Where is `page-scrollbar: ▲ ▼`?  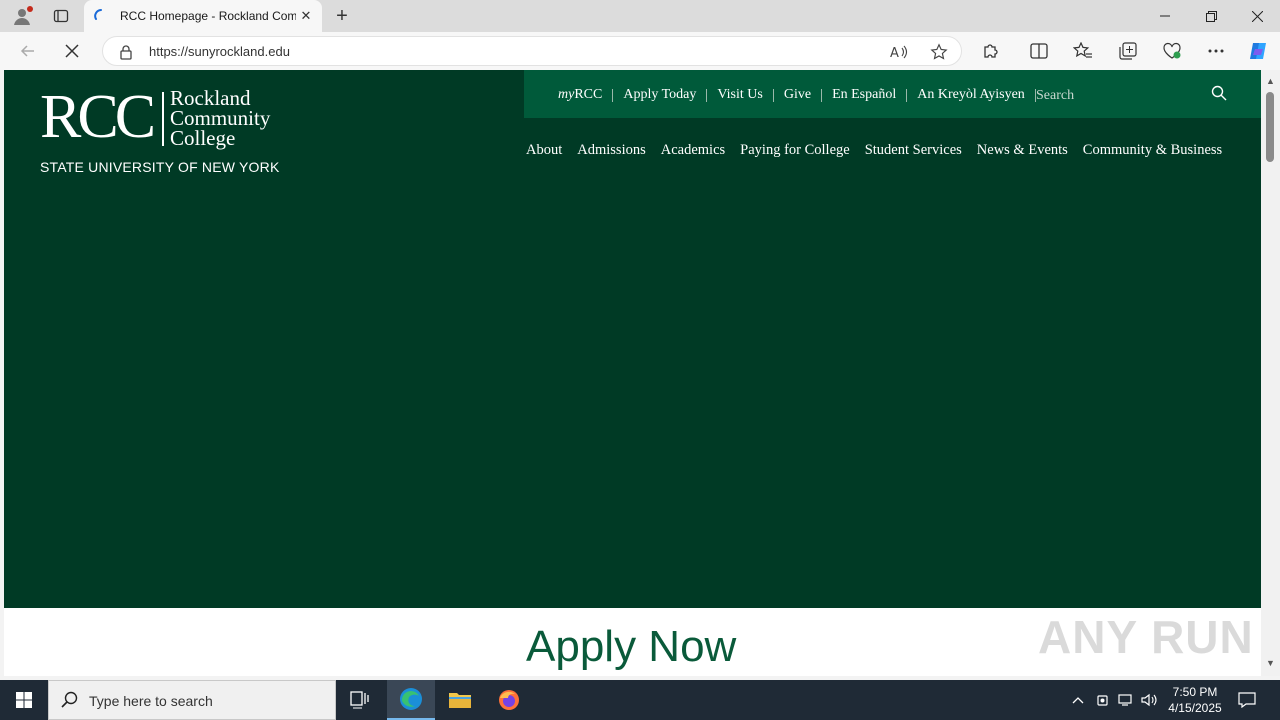 page-scrollbar: ▲ ▼ is located at coordinates (1270, 373).